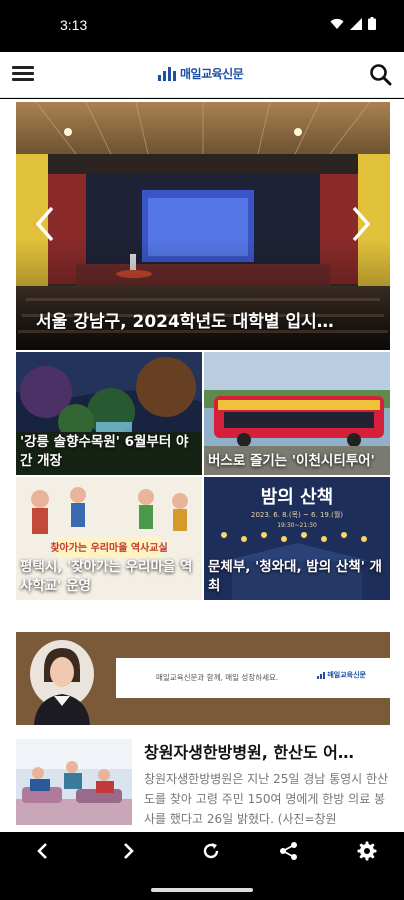 The width and height of the screenshot is (404, 900). Describe the element at coordinates (23, 75) in the screenshot. I see `hamburger-menu-icon` at that location.